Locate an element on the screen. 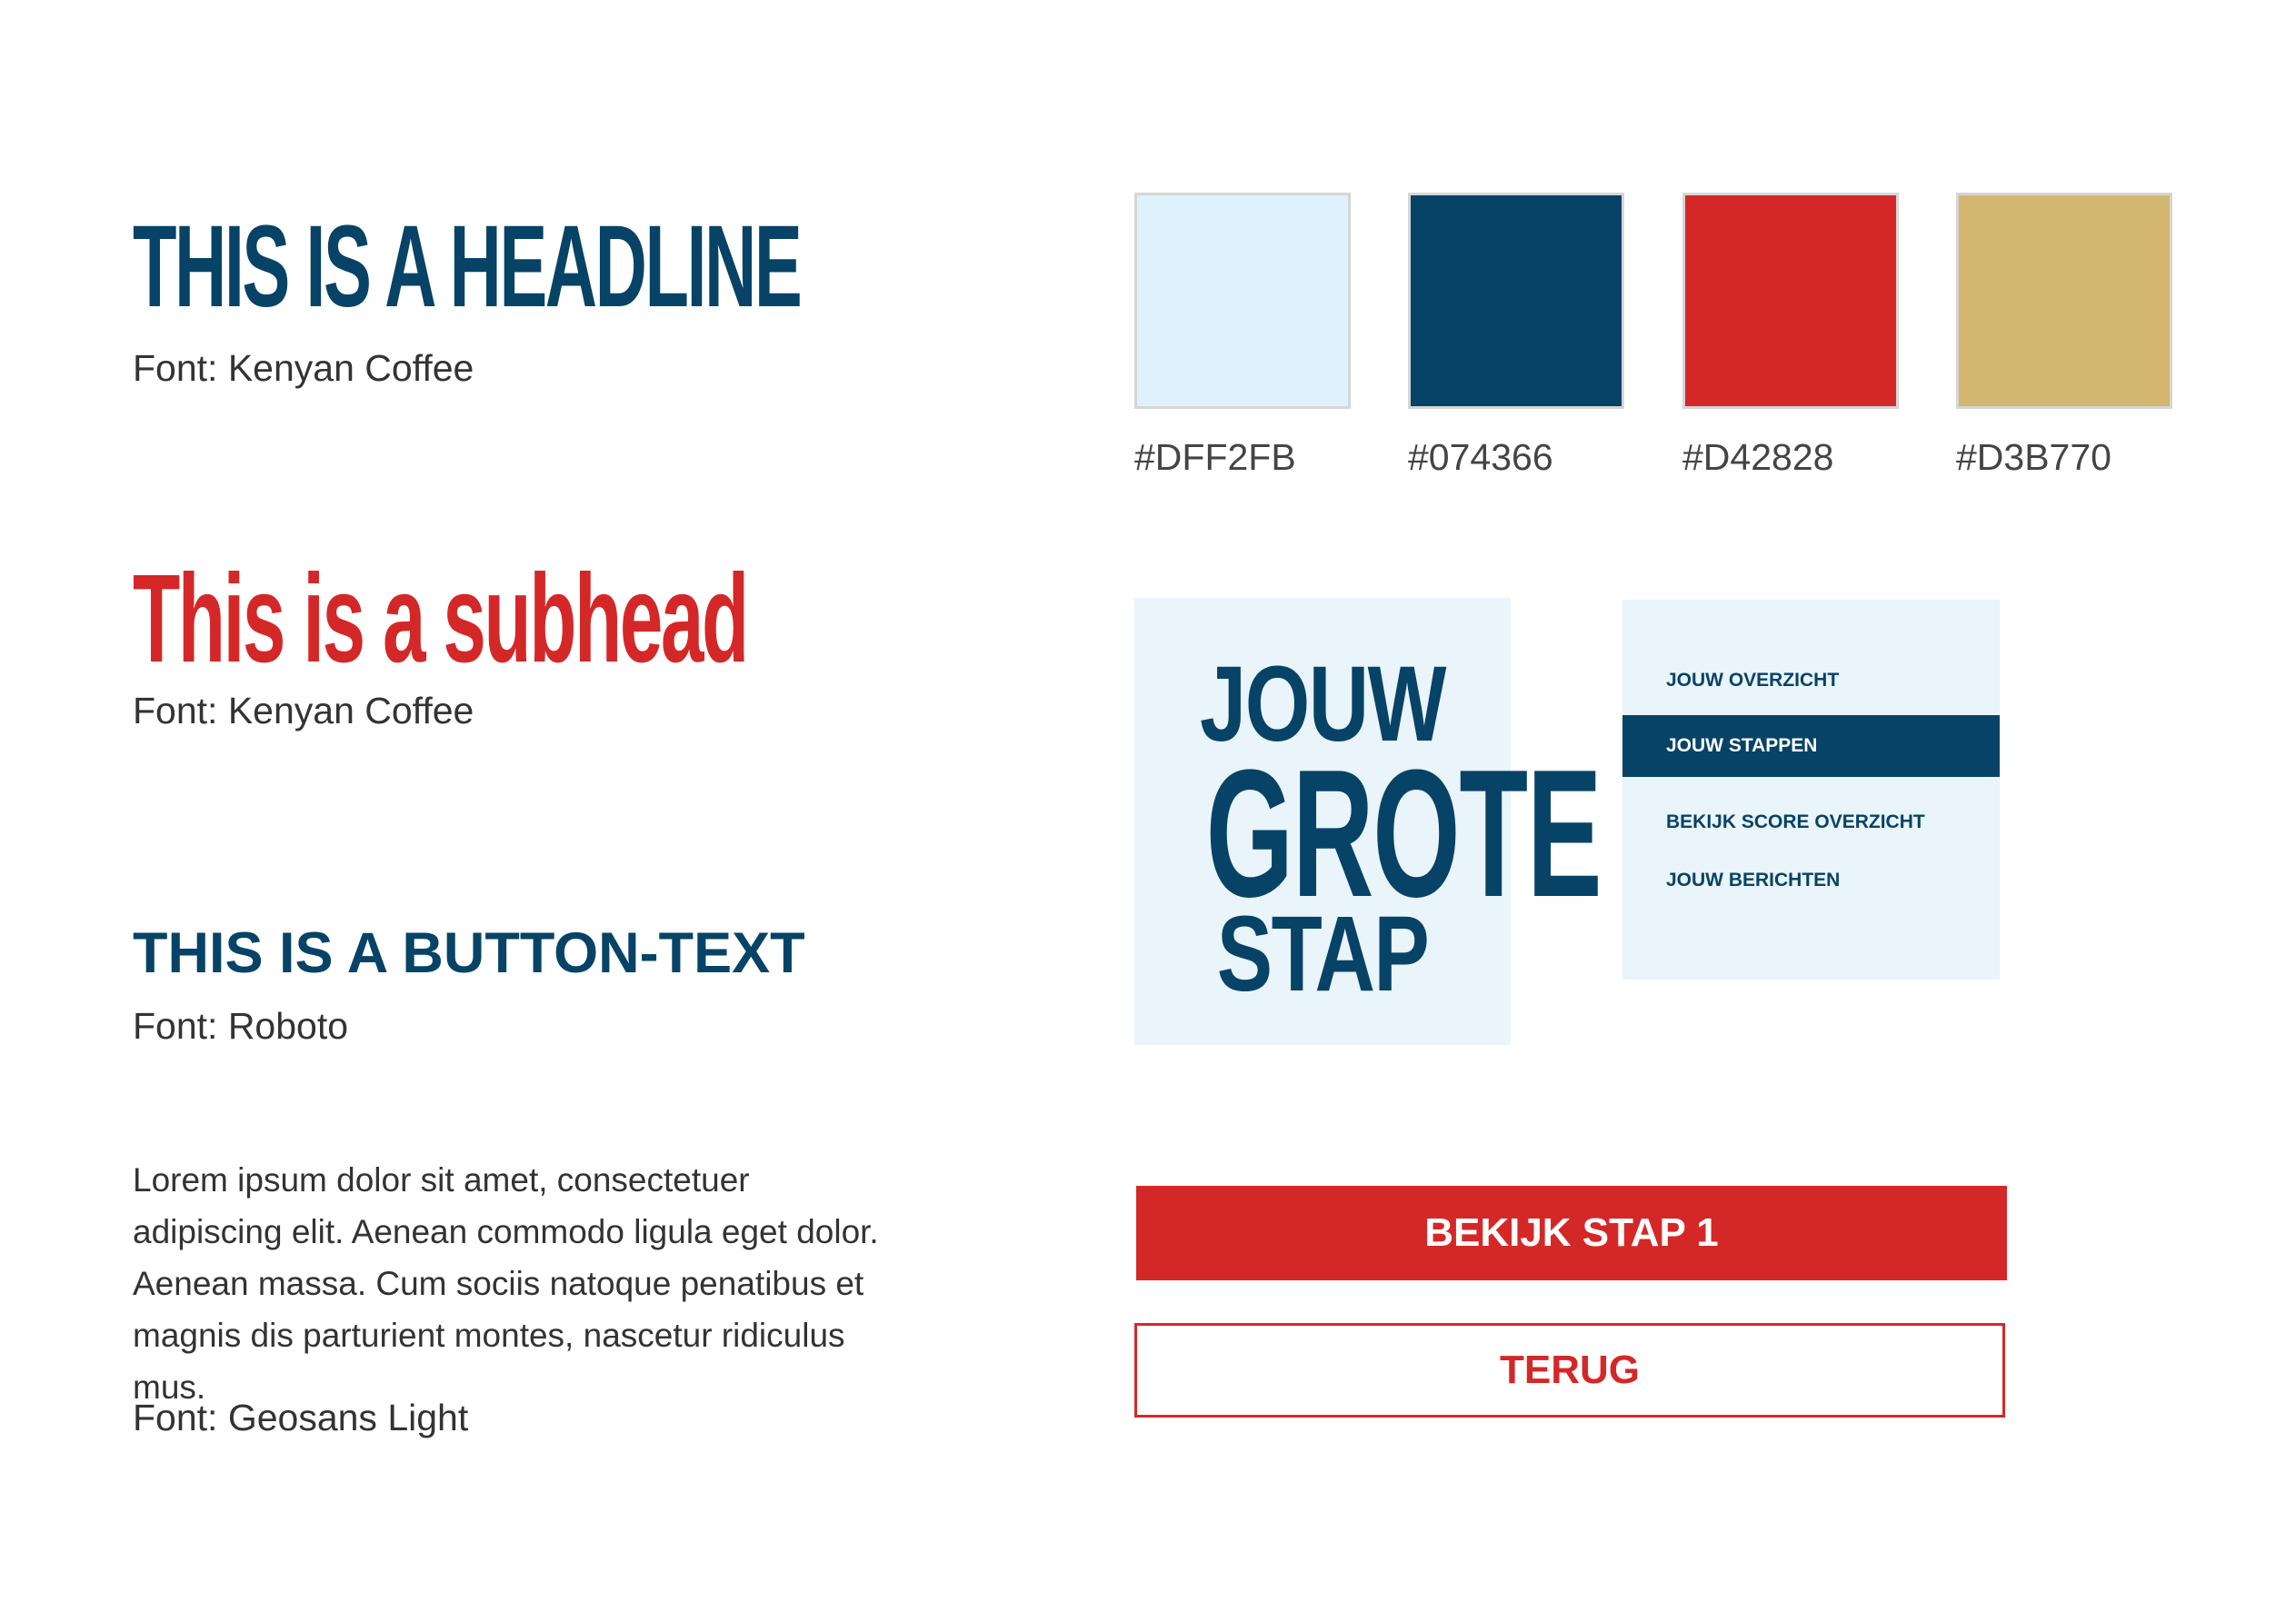 This screenshot has width=2296, height=1622. button-text-sample: THIS IS A BUTTON-TEXT is located at coordinates (469, 953).